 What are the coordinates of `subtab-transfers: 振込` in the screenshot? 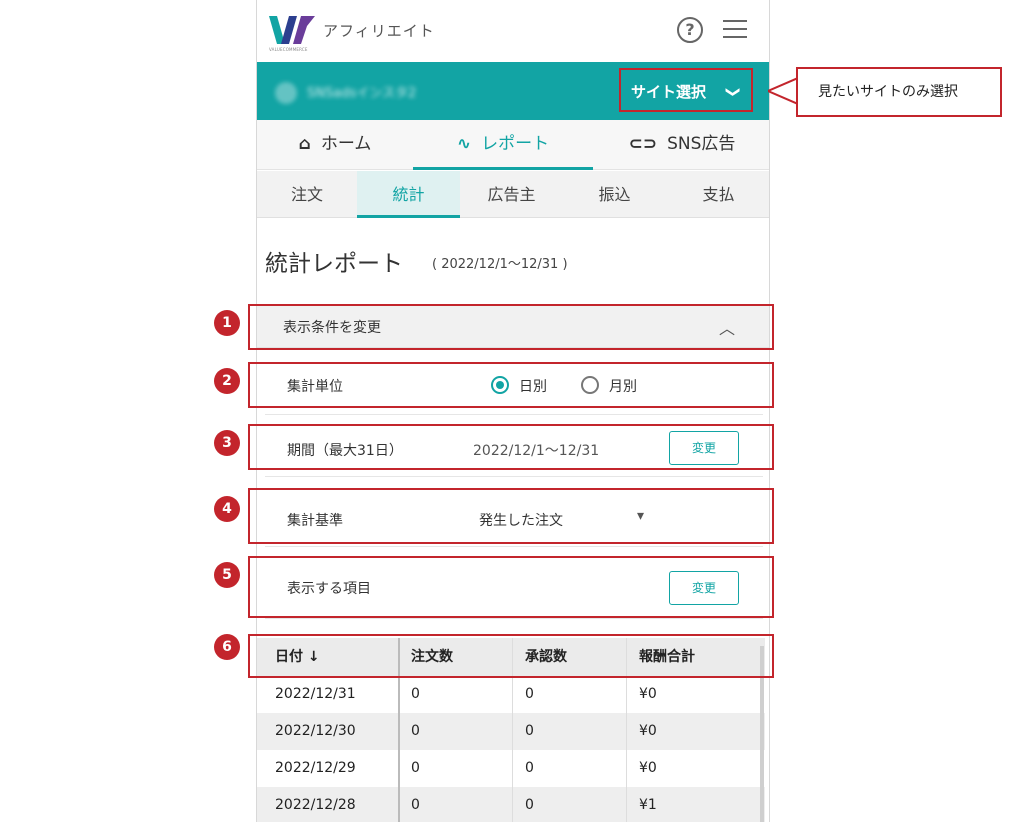 It's located at (614, 194).